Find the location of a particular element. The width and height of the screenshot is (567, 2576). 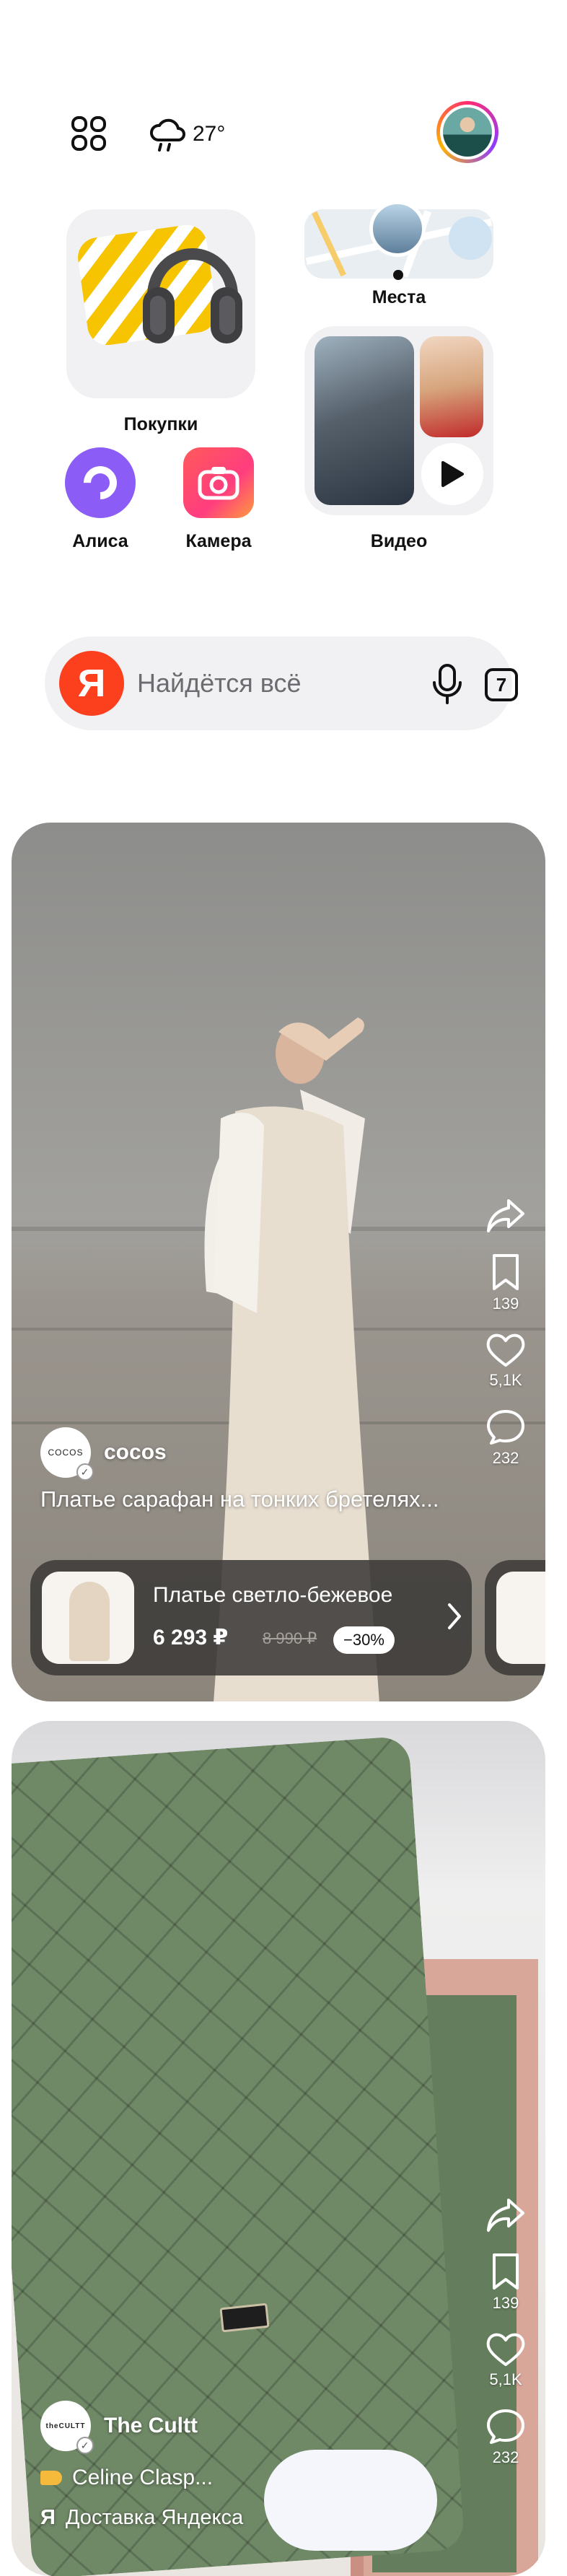

apps-grid-icon is located at coordinates (89, 133).